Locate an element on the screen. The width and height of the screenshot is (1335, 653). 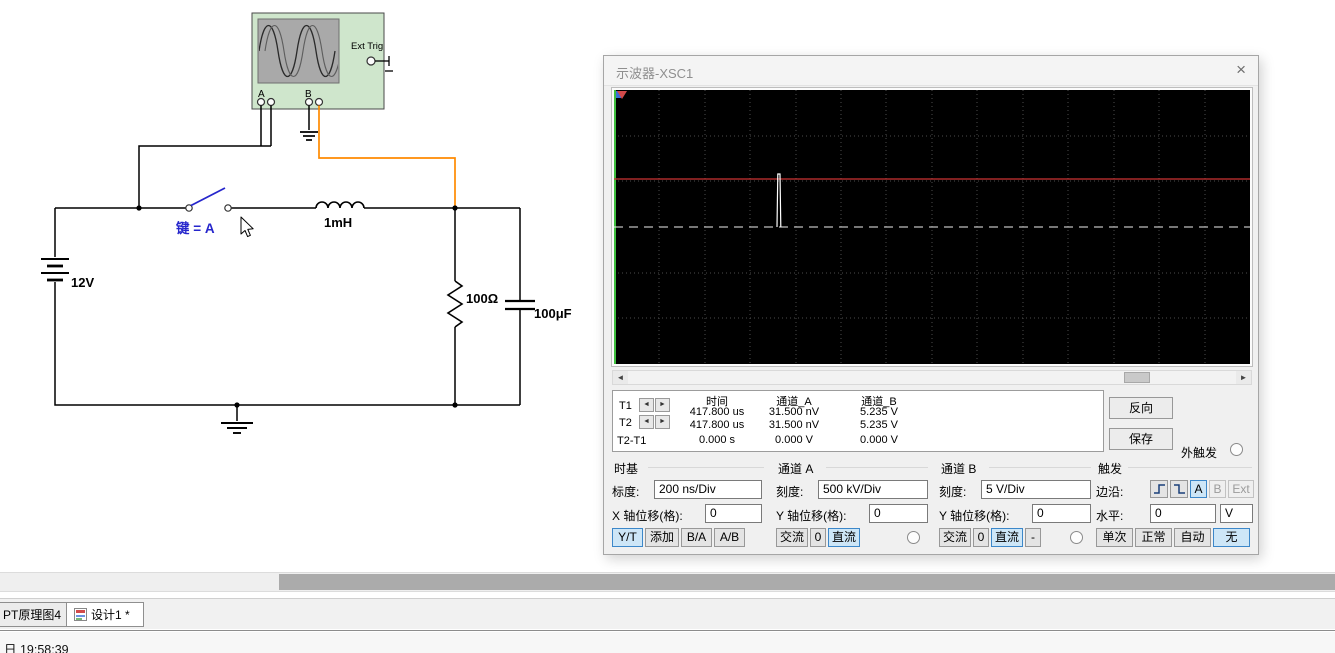
channel-a-minus-terminal is located at coordinates (271, 102).